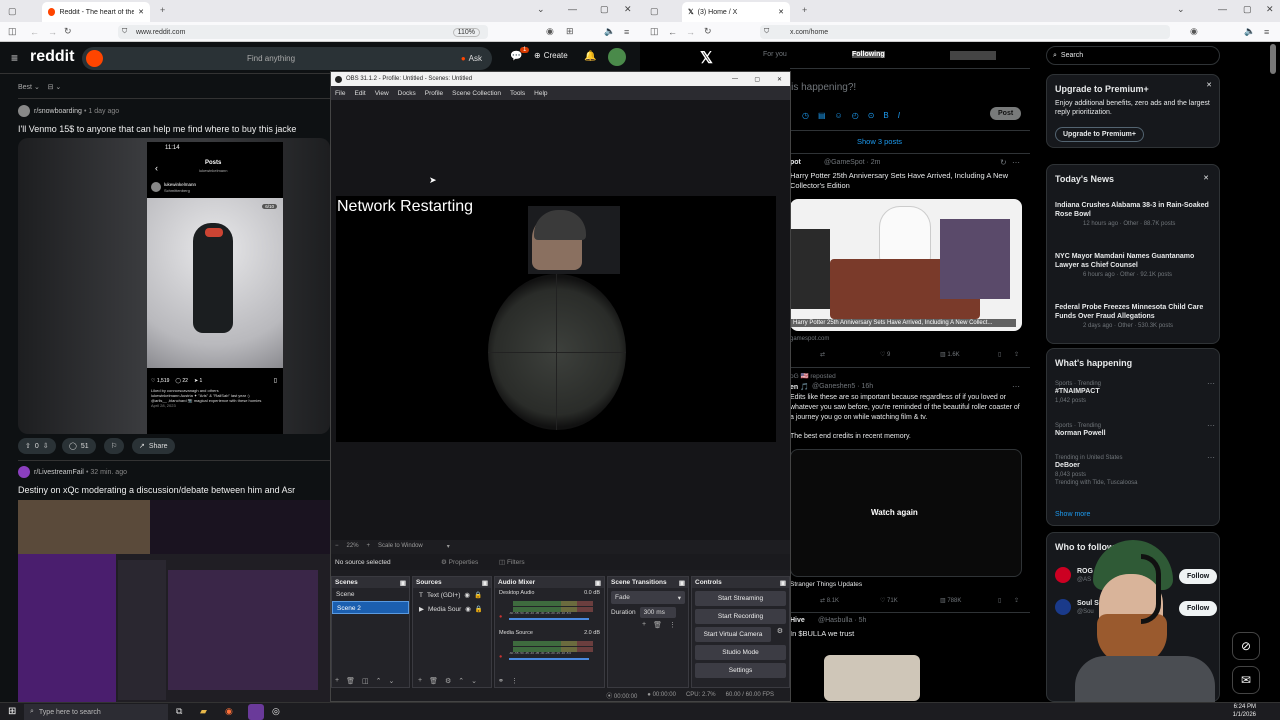 The height and width of the screenshot is (720, 1280). Describe the element at coordinates (1194, 31) in the screenshot. I see `extension-icon: ◉` at that location.